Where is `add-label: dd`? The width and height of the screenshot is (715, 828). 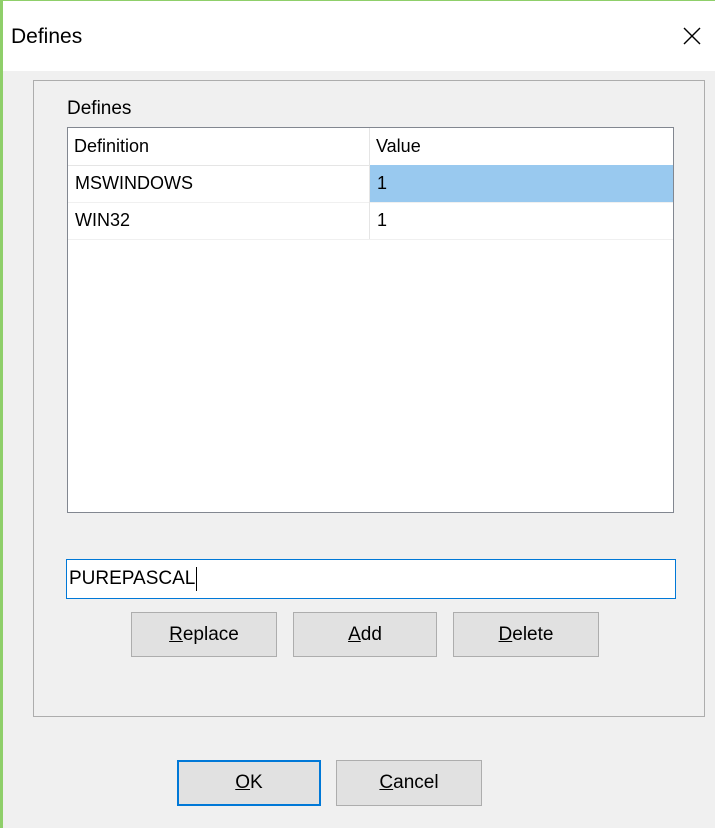 add-label: dd is located at coordinates (371, 634).